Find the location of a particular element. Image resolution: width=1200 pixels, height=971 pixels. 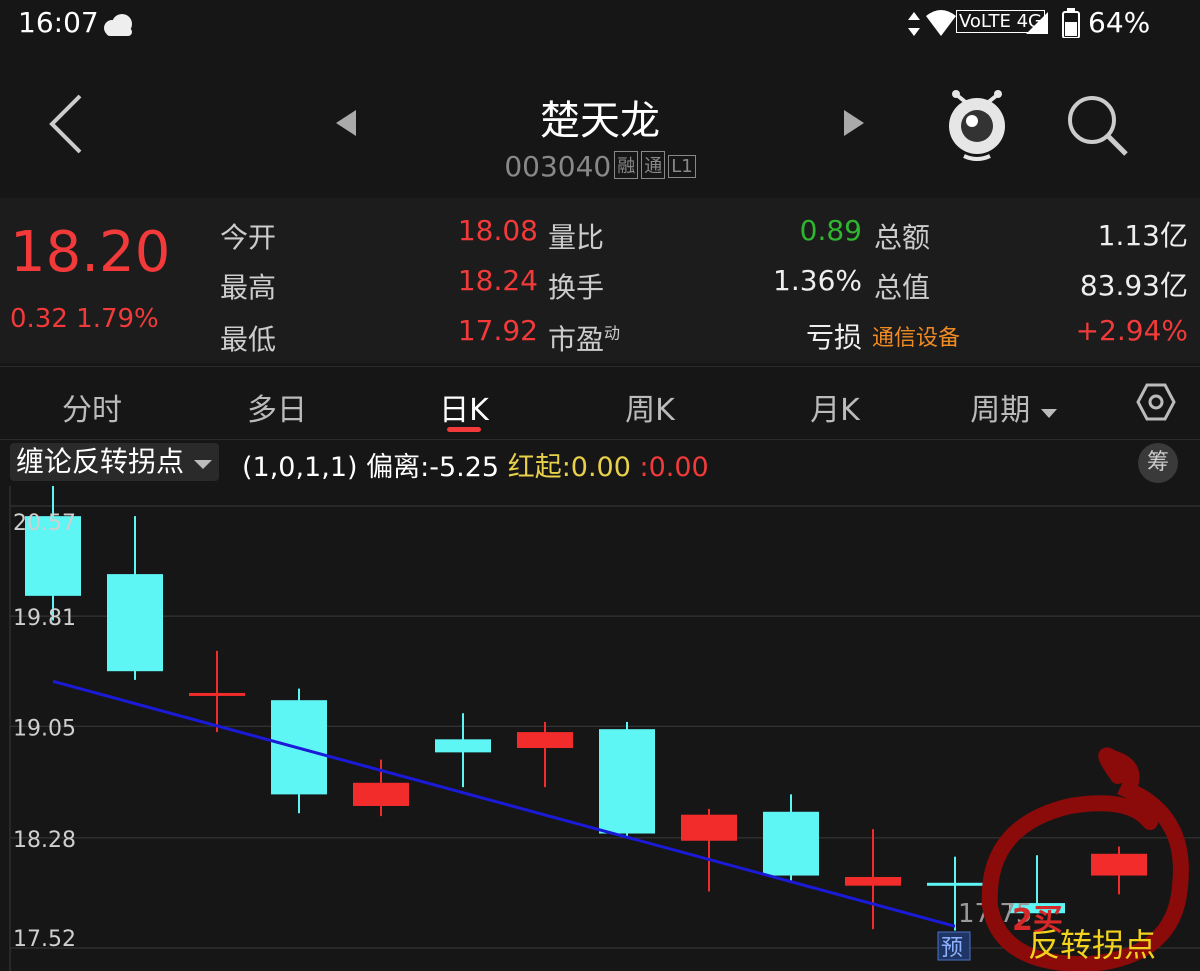

tab-weekly-k: 周K is located at coordinates (650, 407).